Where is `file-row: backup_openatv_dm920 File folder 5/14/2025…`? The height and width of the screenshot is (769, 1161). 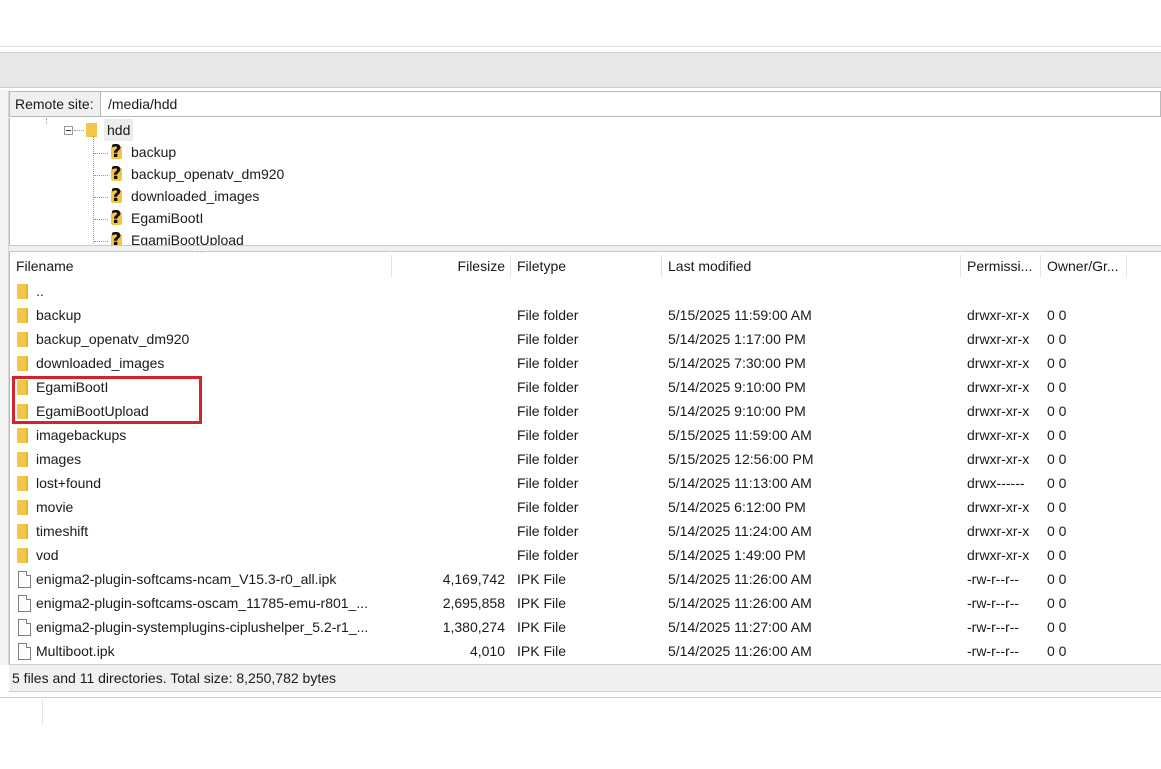
file-row: backup_openatv_dm920 File folder 5/14/2025… is located at coordinates (585, 339).